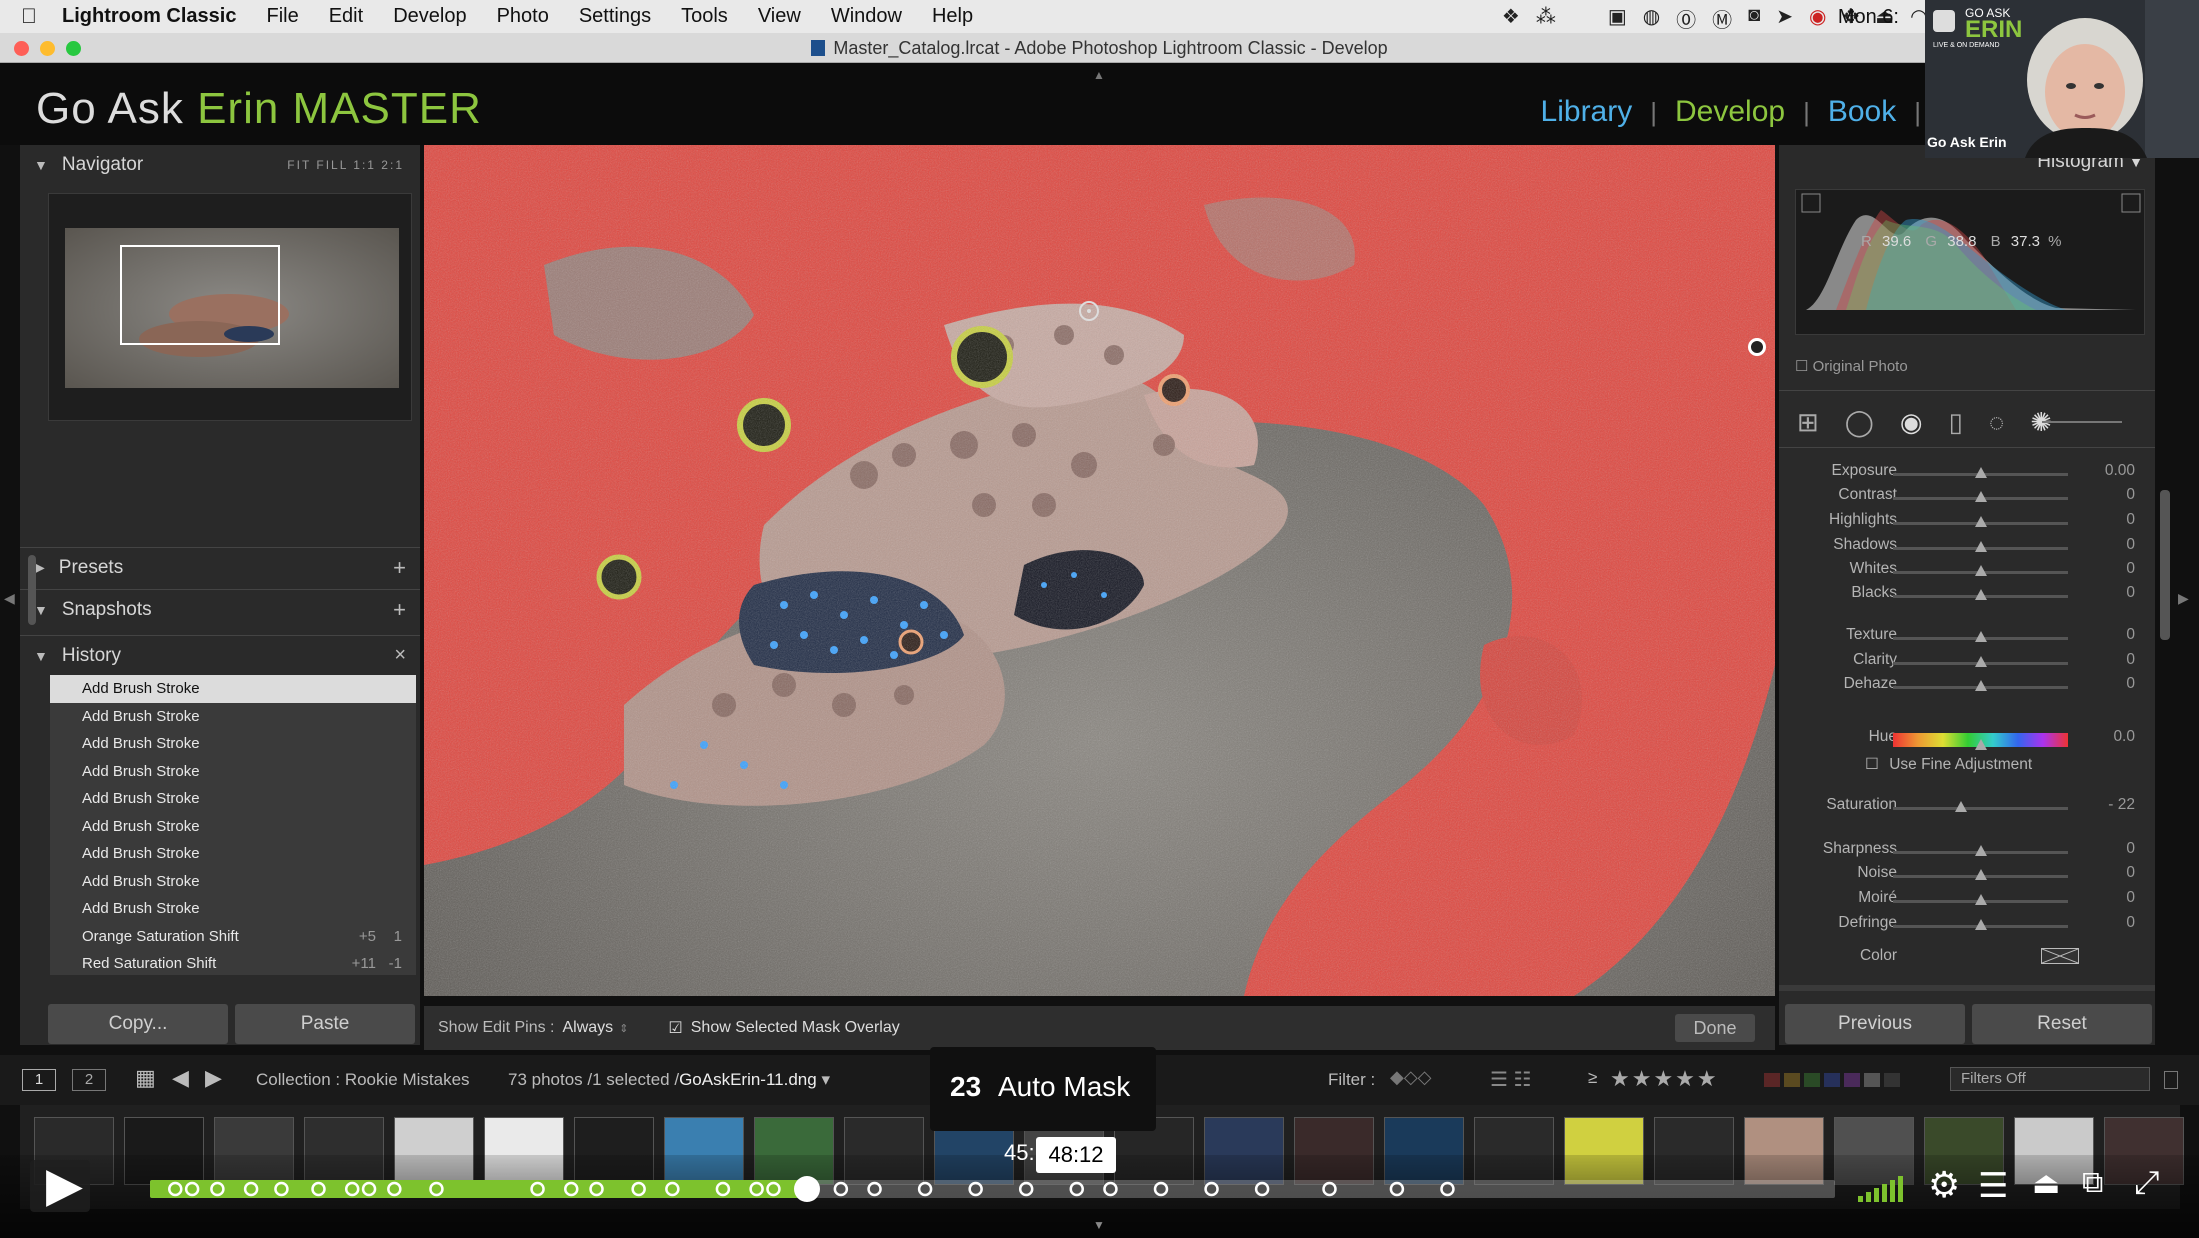  What do you see at coordinates (2060, 956) in the screenshot?
I see `color-swatch` at bounding box center [2060, 956].